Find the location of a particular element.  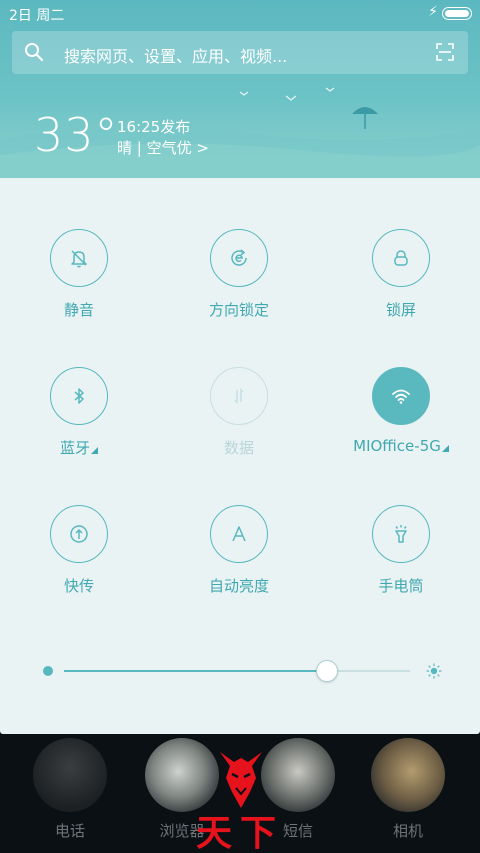

toggle-lock-screen-circle is located at coordinates (401, 258).